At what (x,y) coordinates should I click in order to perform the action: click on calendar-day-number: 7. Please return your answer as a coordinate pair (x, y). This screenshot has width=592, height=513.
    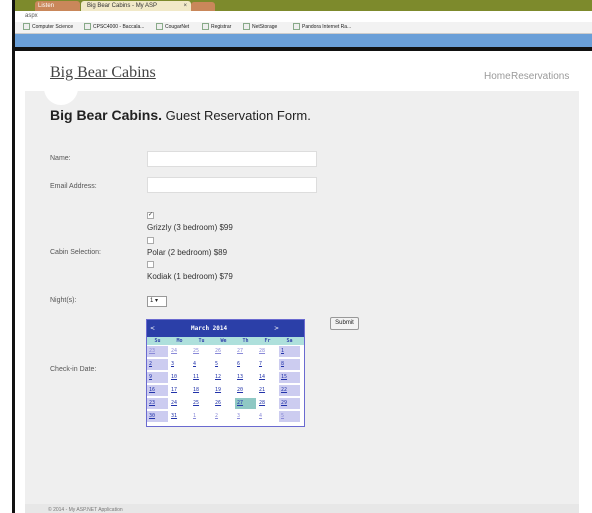
    Looking at the image, I should click on (261, 364).